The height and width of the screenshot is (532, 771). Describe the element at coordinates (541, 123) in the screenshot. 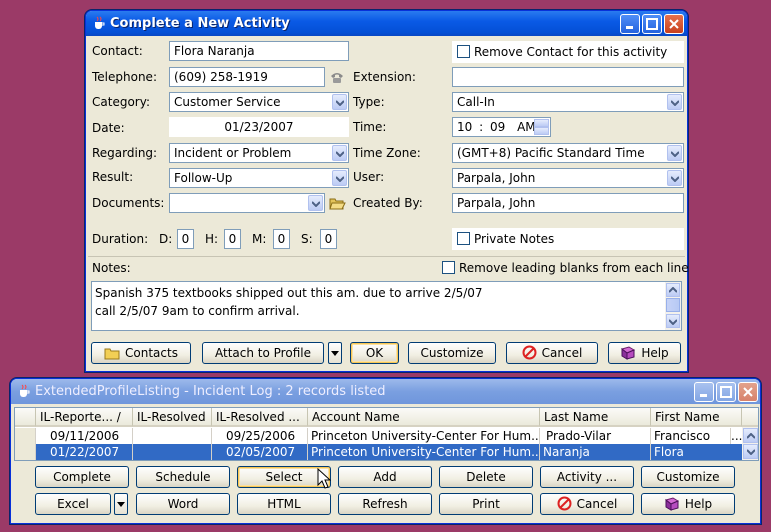

I see `spin-up-icon` at that location.